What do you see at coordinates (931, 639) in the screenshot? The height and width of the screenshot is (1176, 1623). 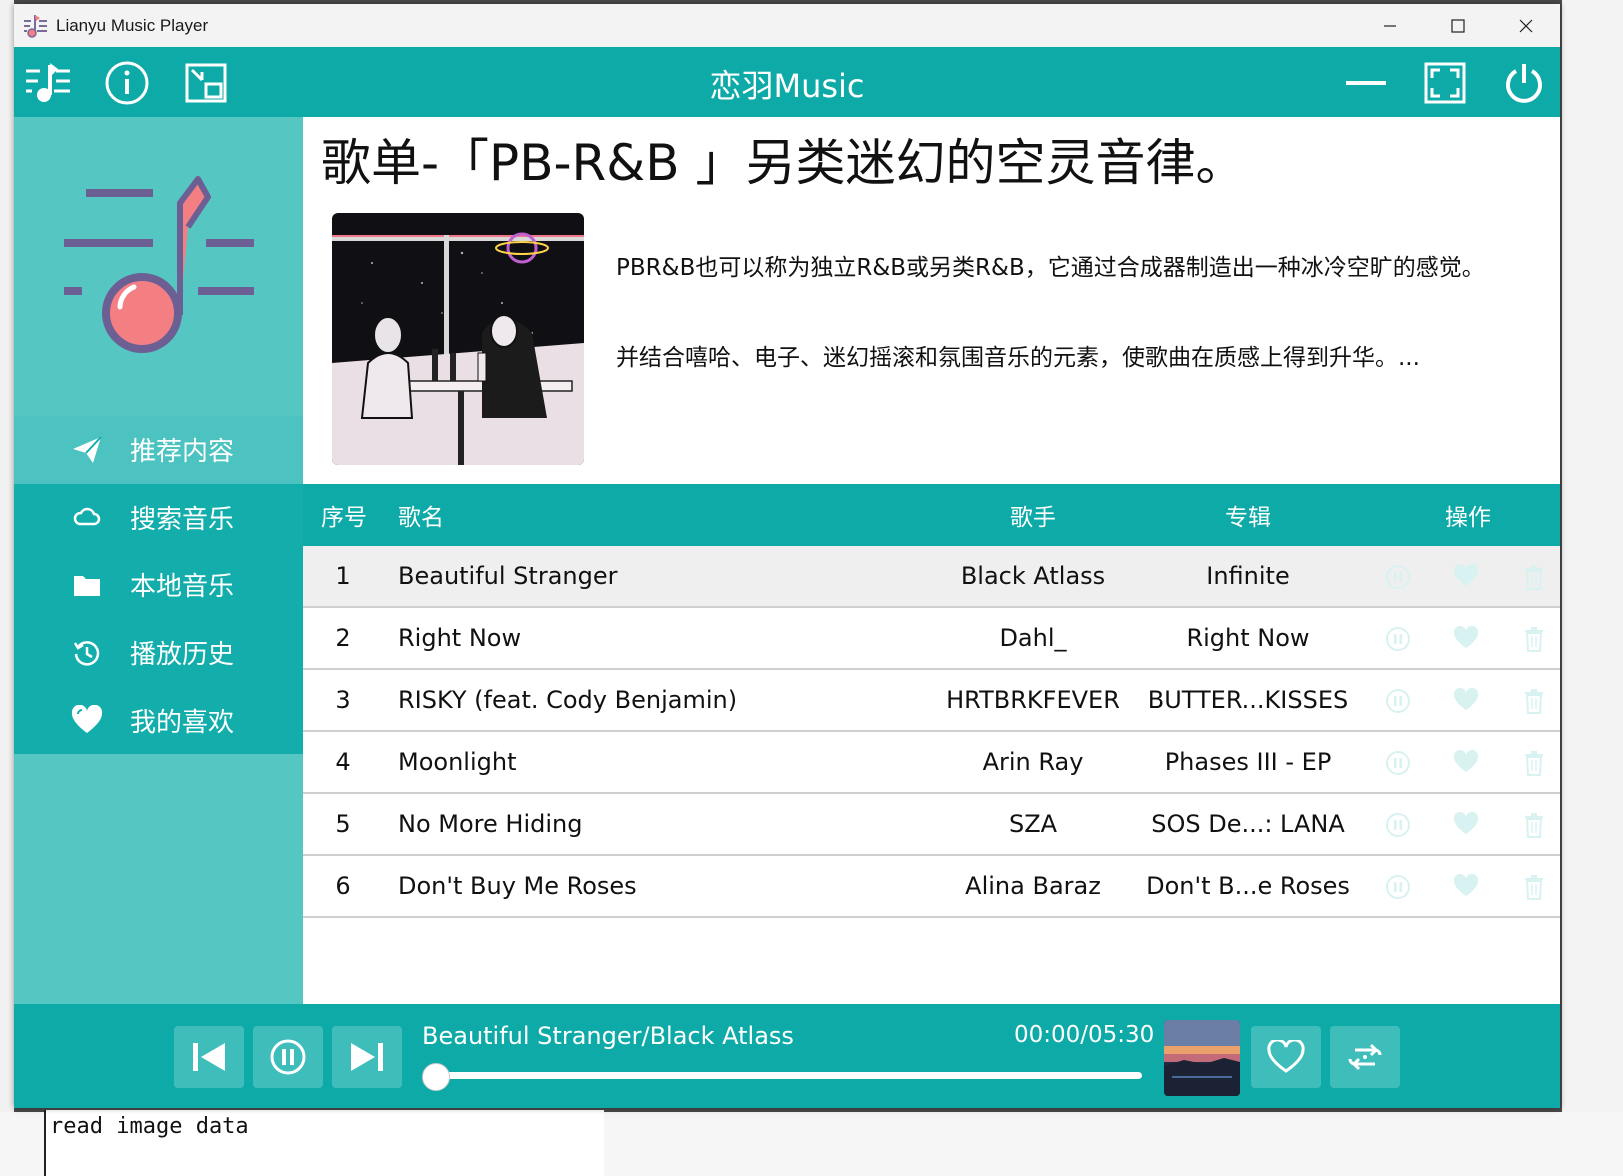 I see `table-row: 2 Right Now Dahl_ Right Now` at bounding box center [931, 639].